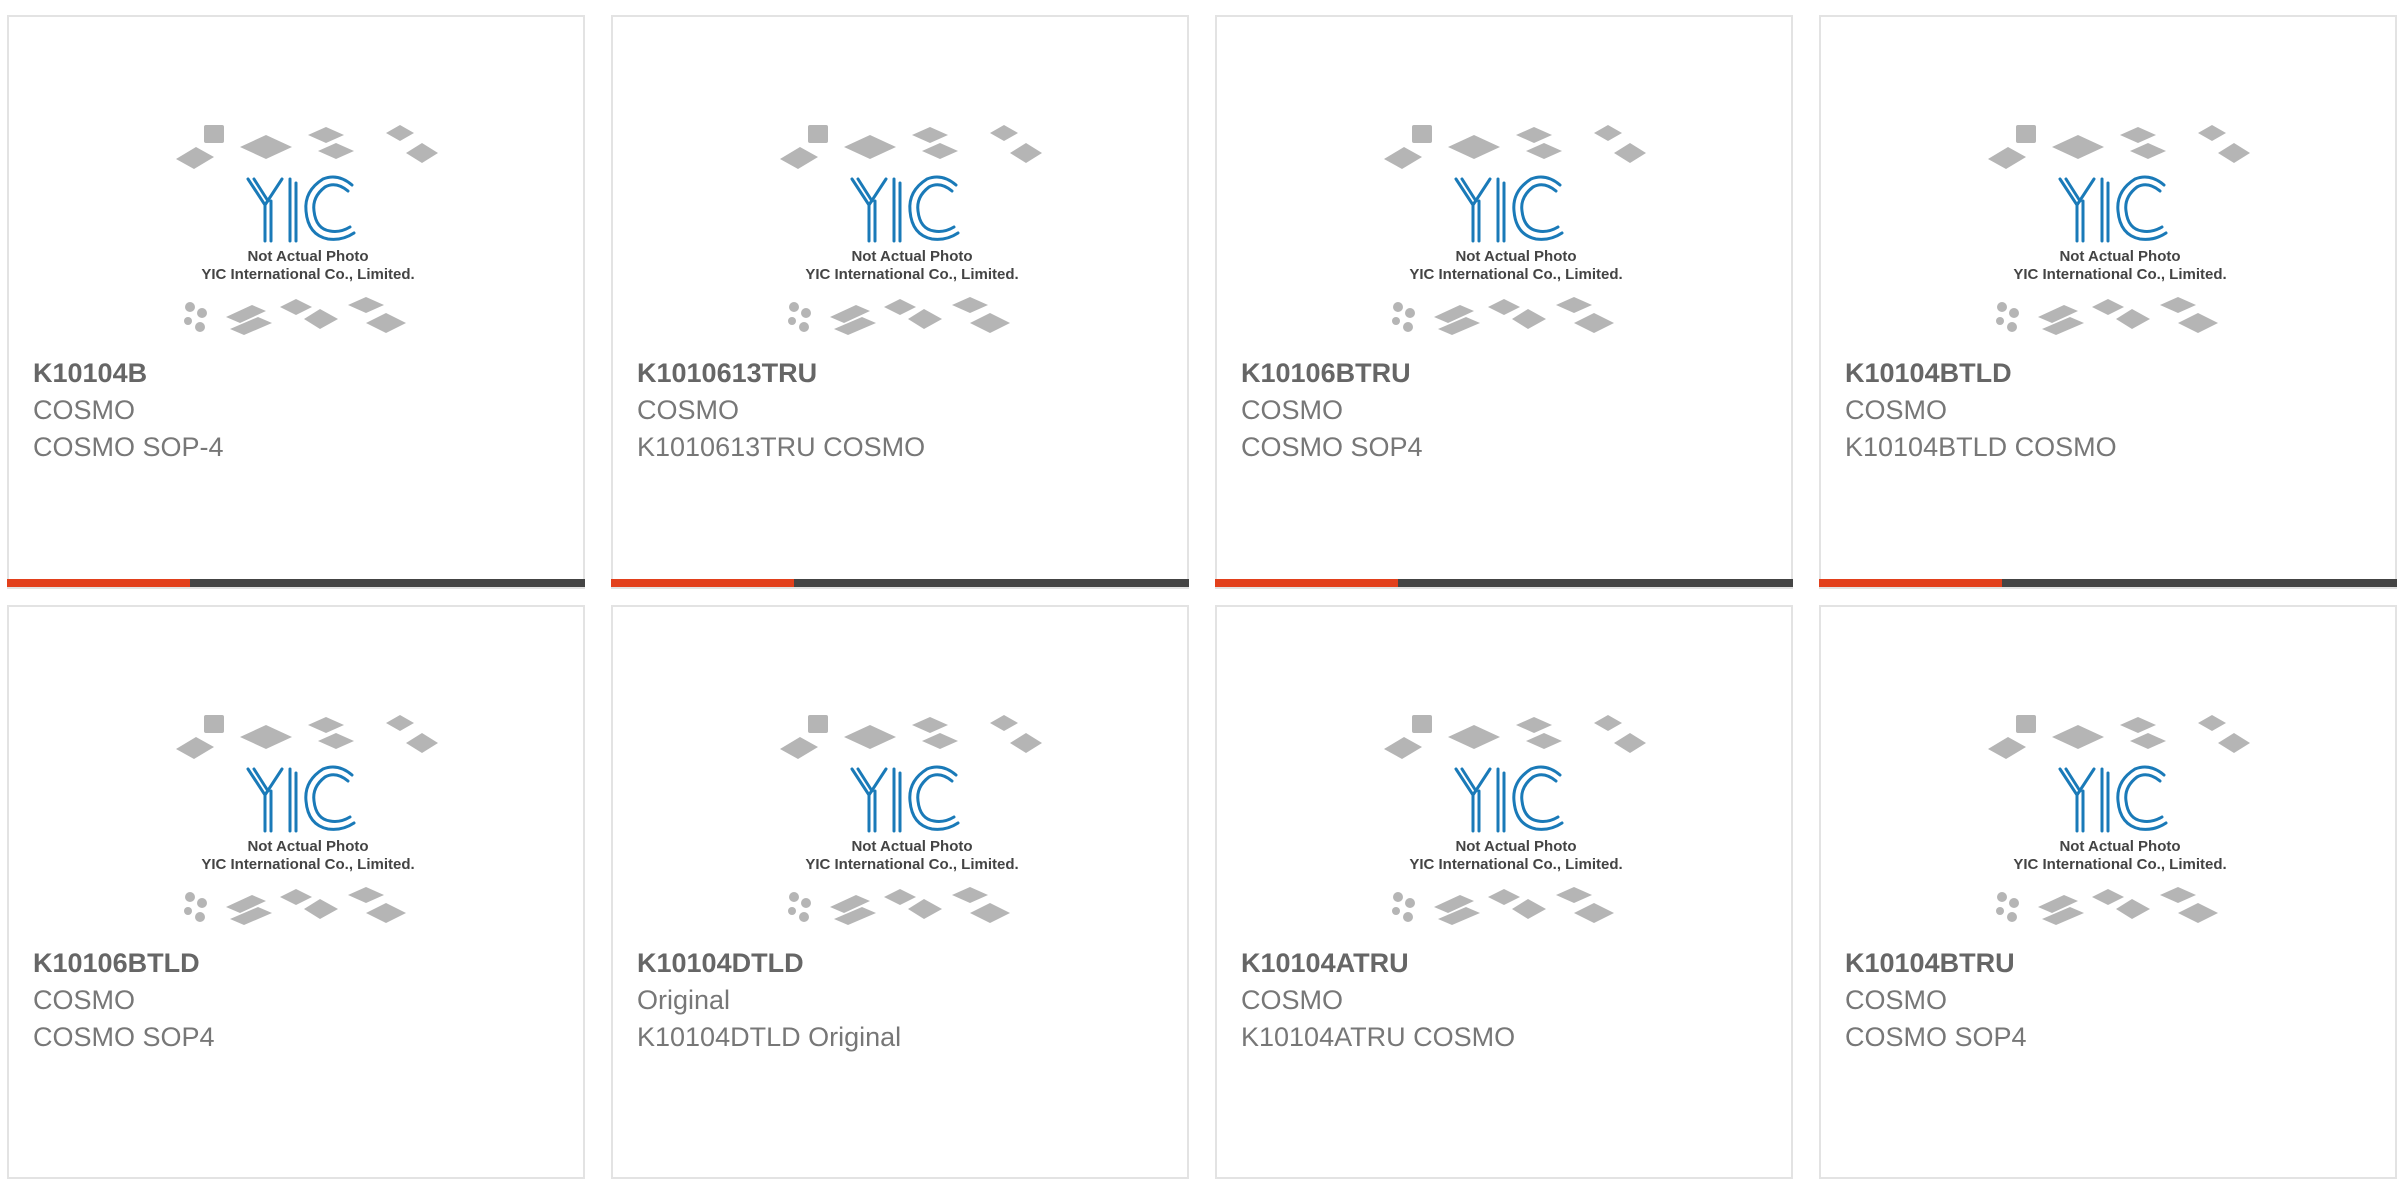  What do you see at coordinates (781, 447) in the screenshot?
I see `description-label: K1010613TRU COSMO` at bounding box center [781, 447].